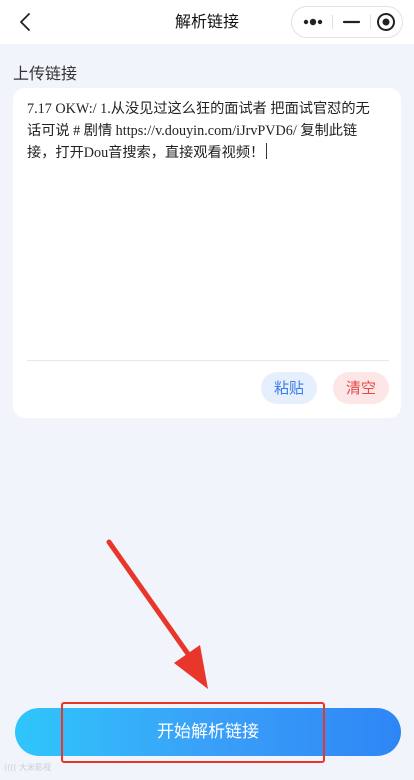  I want to click on close-target-icon, so click(386, 22).